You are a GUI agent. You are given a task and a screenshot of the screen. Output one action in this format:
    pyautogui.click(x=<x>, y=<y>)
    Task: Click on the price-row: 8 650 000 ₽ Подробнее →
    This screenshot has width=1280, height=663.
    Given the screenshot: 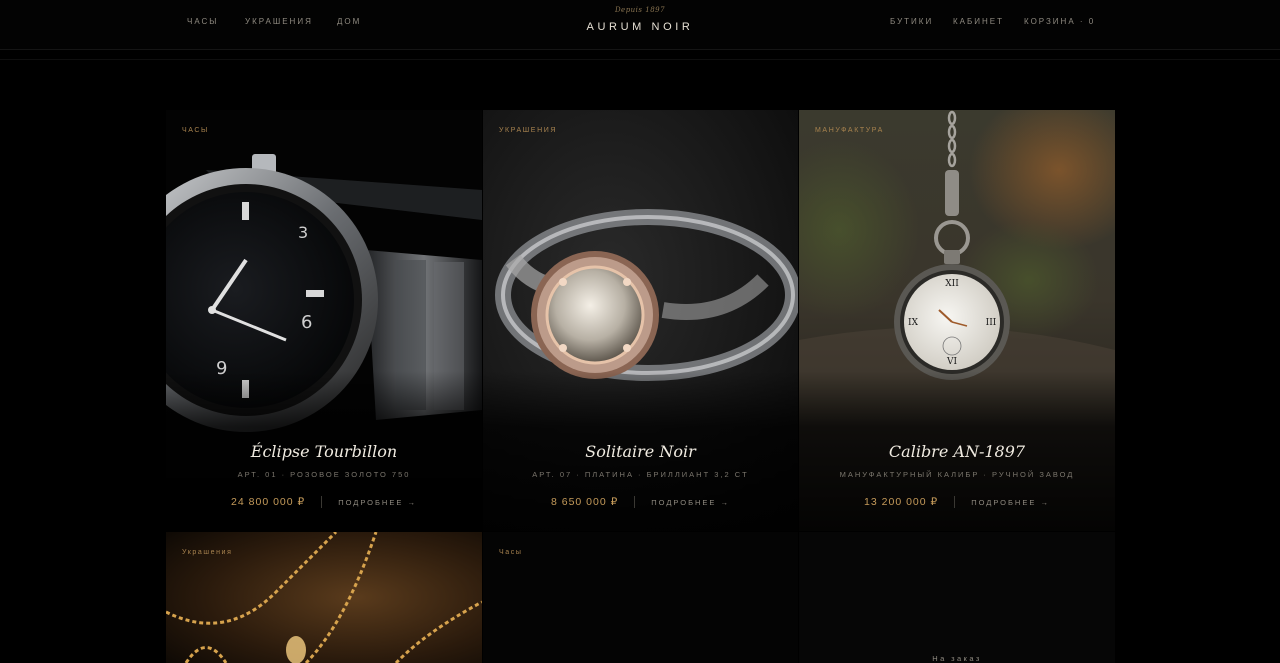 What is the action you would take?
    pyautogui.click(x=640, y=502)
    